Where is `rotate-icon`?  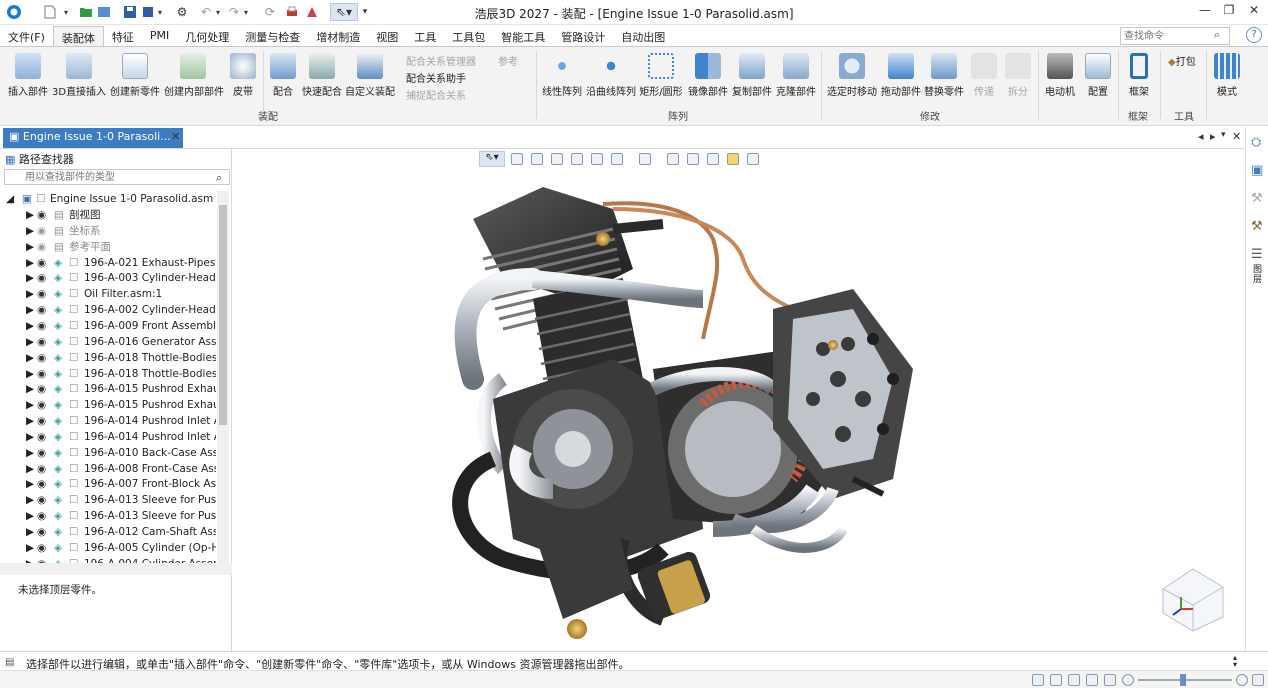 rotate-icon is located at coordinates (1110, 680).